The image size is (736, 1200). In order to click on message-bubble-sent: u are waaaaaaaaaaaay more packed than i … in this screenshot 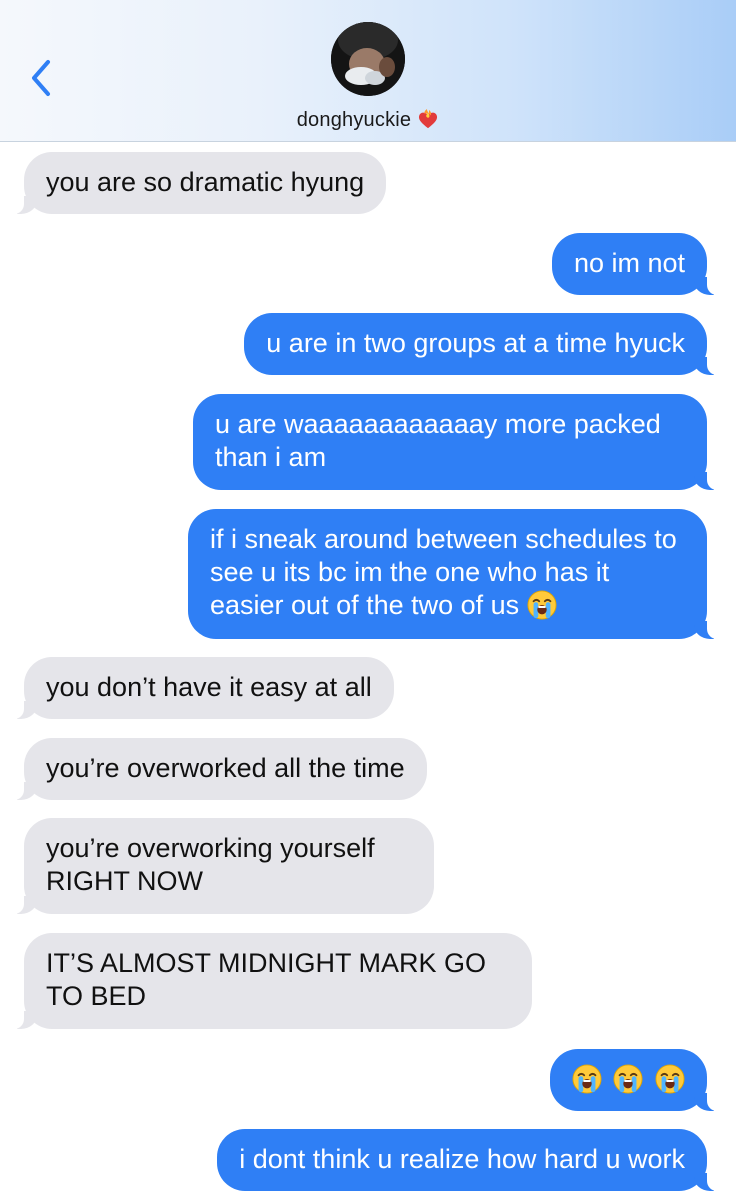, I will do `click(456, 442)`.